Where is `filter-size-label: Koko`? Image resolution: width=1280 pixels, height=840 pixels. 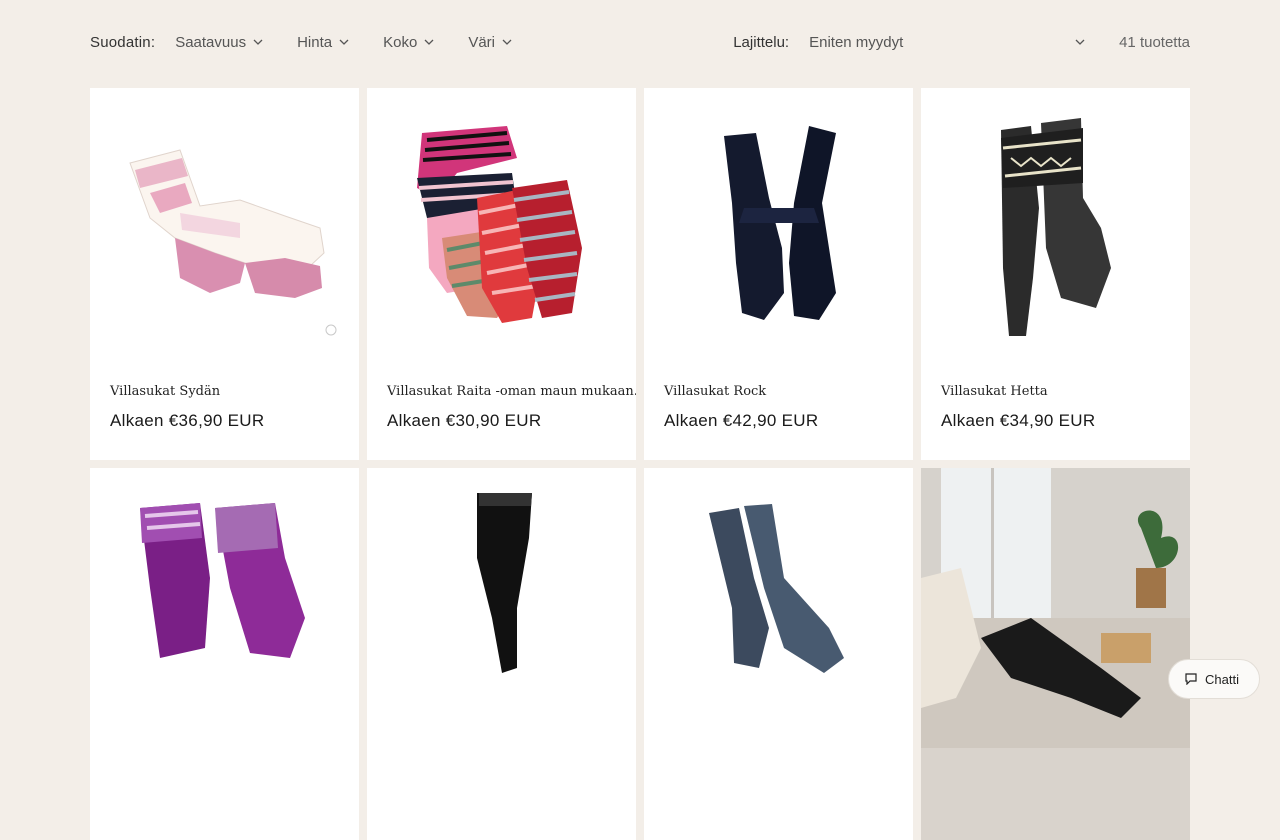 filter-size-label: Koko is located at coordinates (400, 42).